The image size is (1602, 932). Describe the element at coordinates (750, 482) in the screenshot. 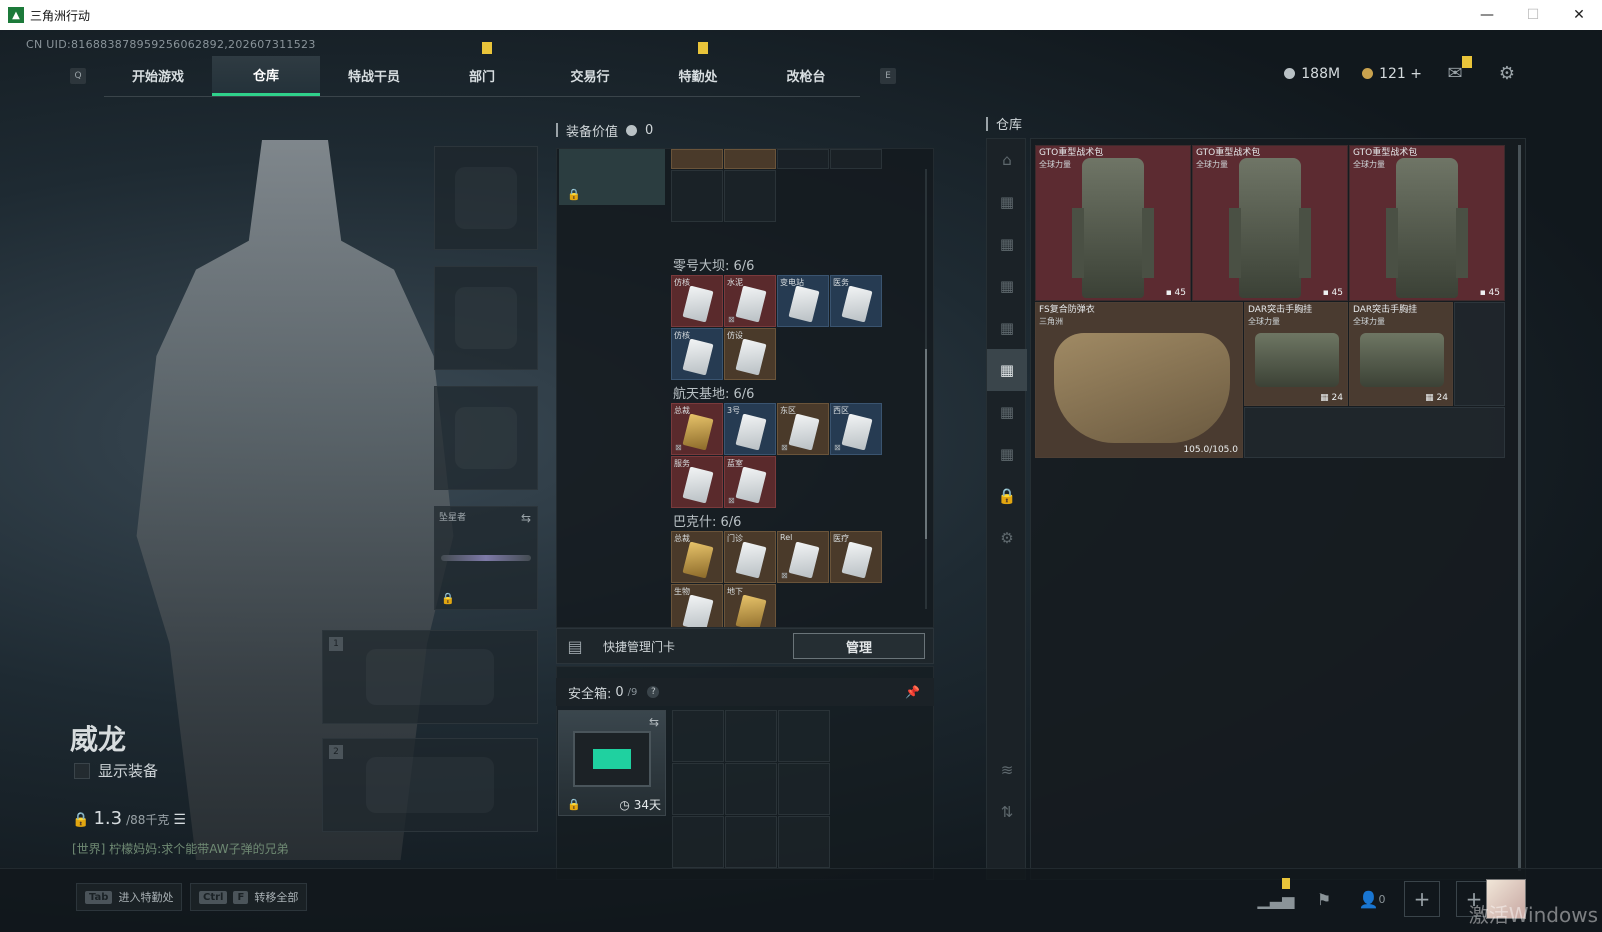

I see `keycard: 蓝室 ⊠` at that location.